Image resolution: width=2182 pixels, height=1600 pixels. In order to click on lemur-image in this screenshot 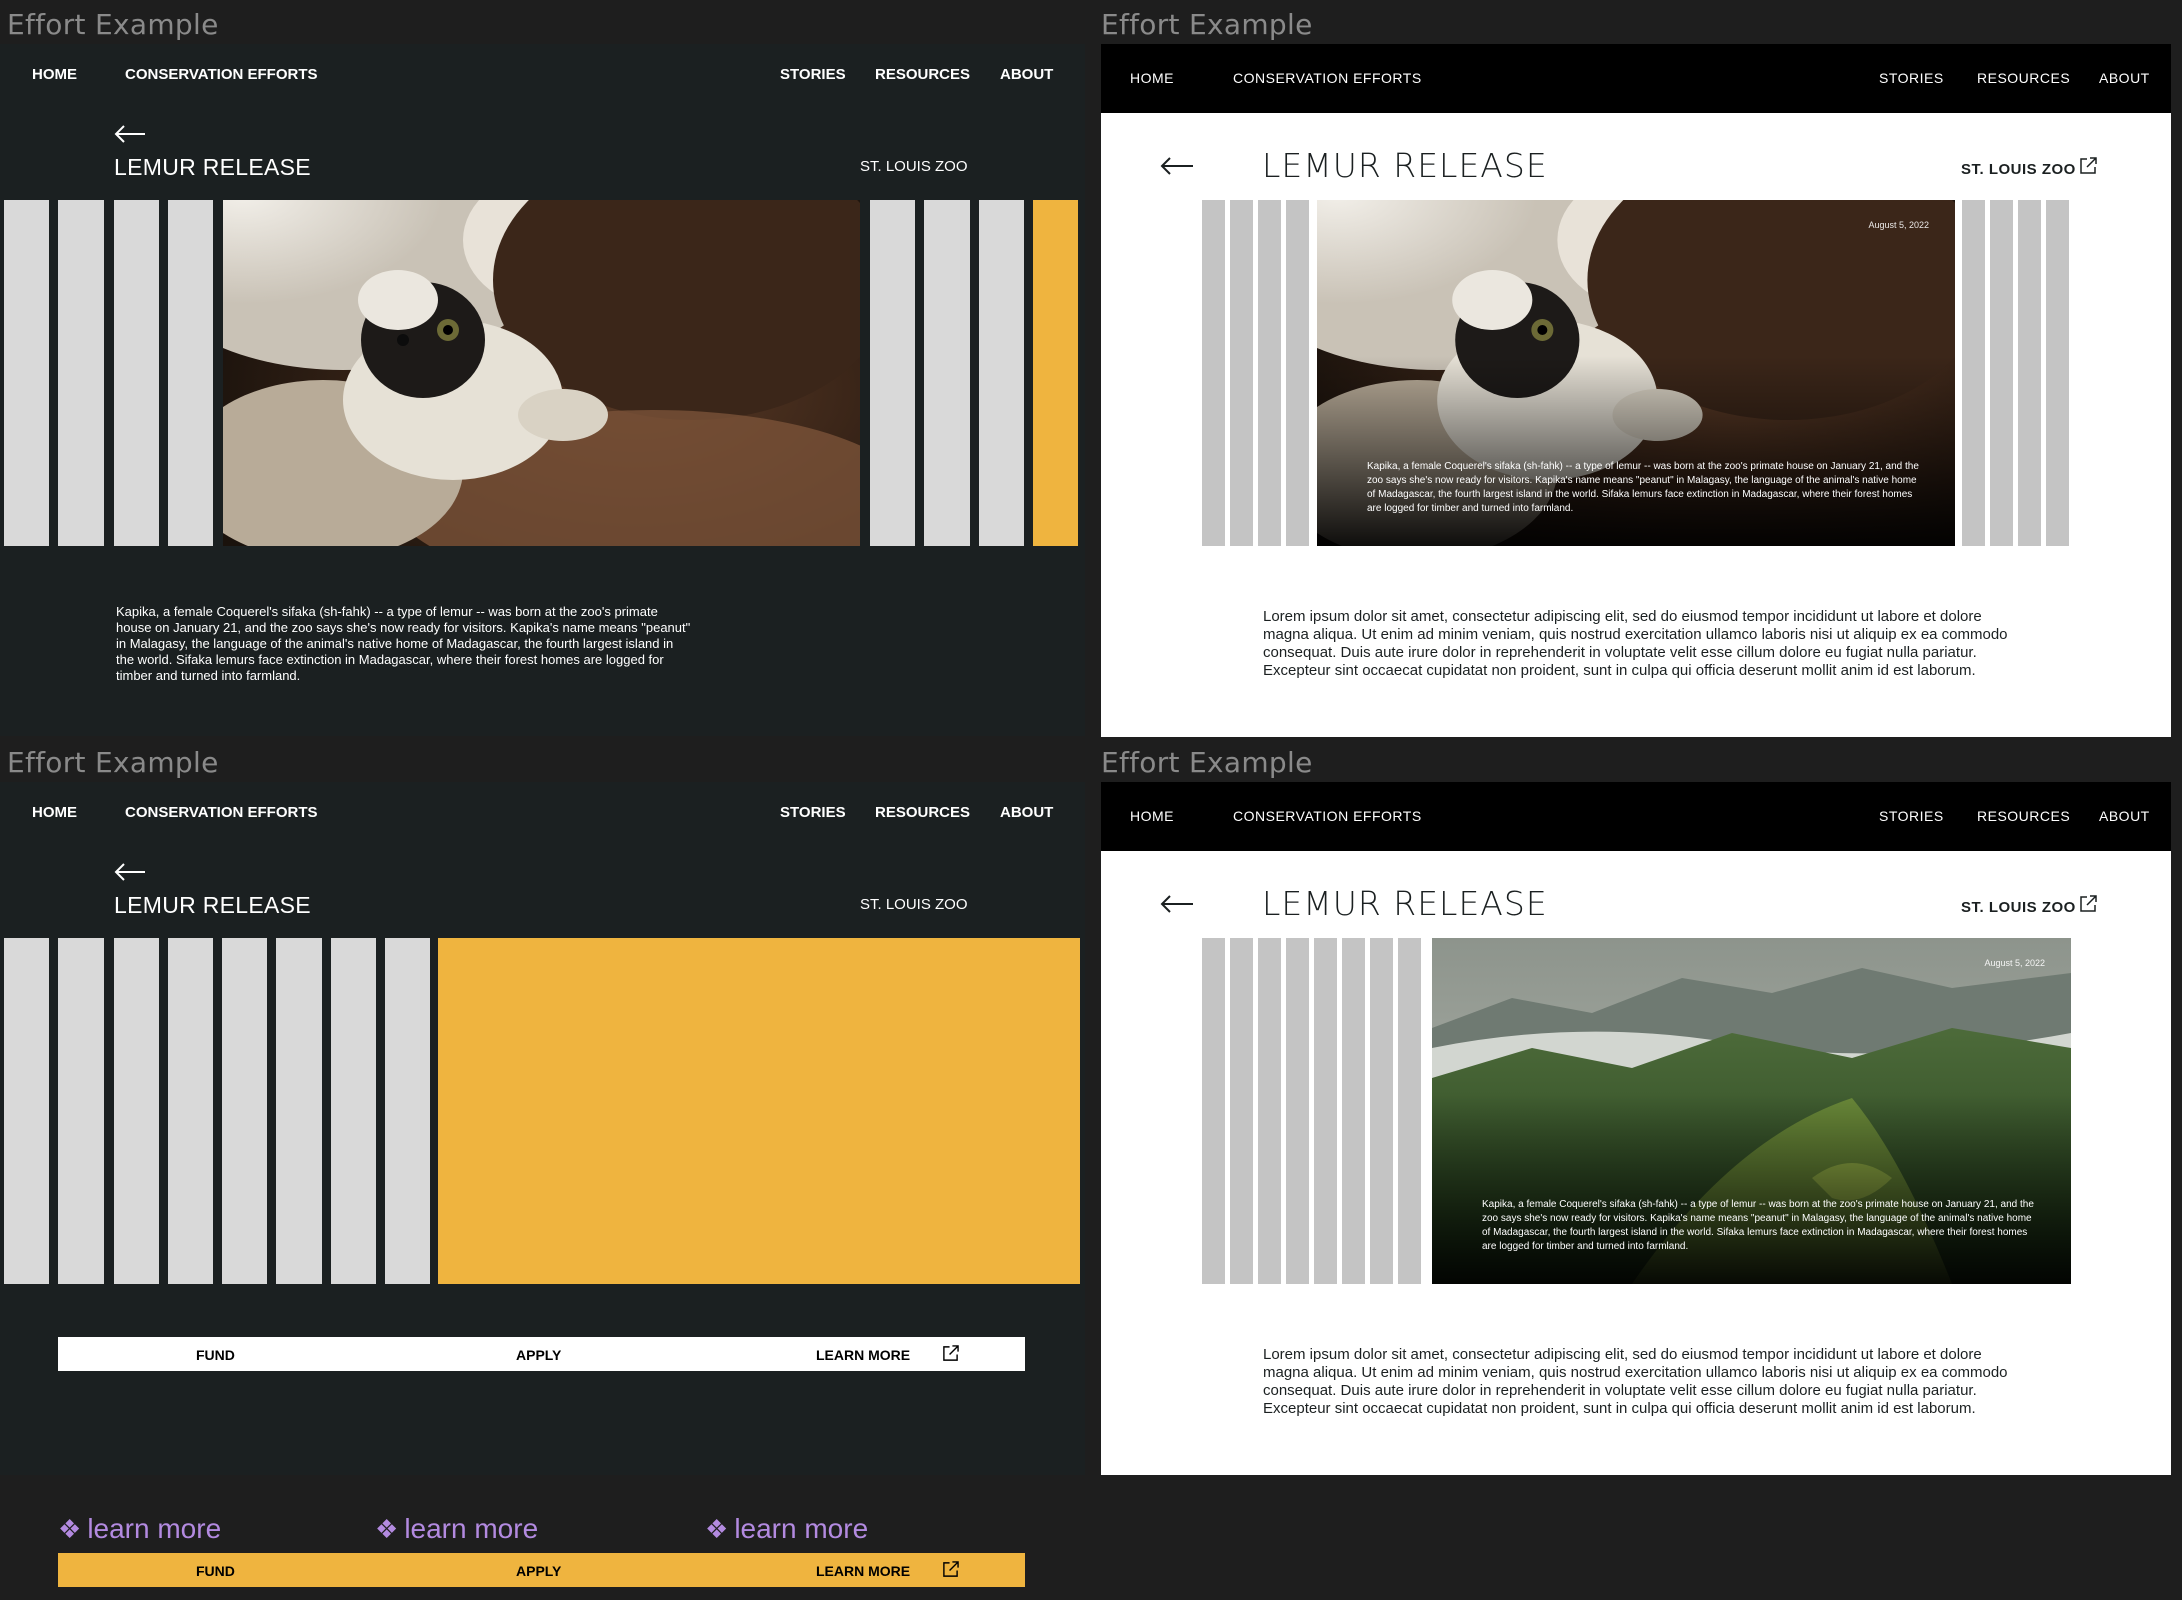, I will do `click(541, 373)`.